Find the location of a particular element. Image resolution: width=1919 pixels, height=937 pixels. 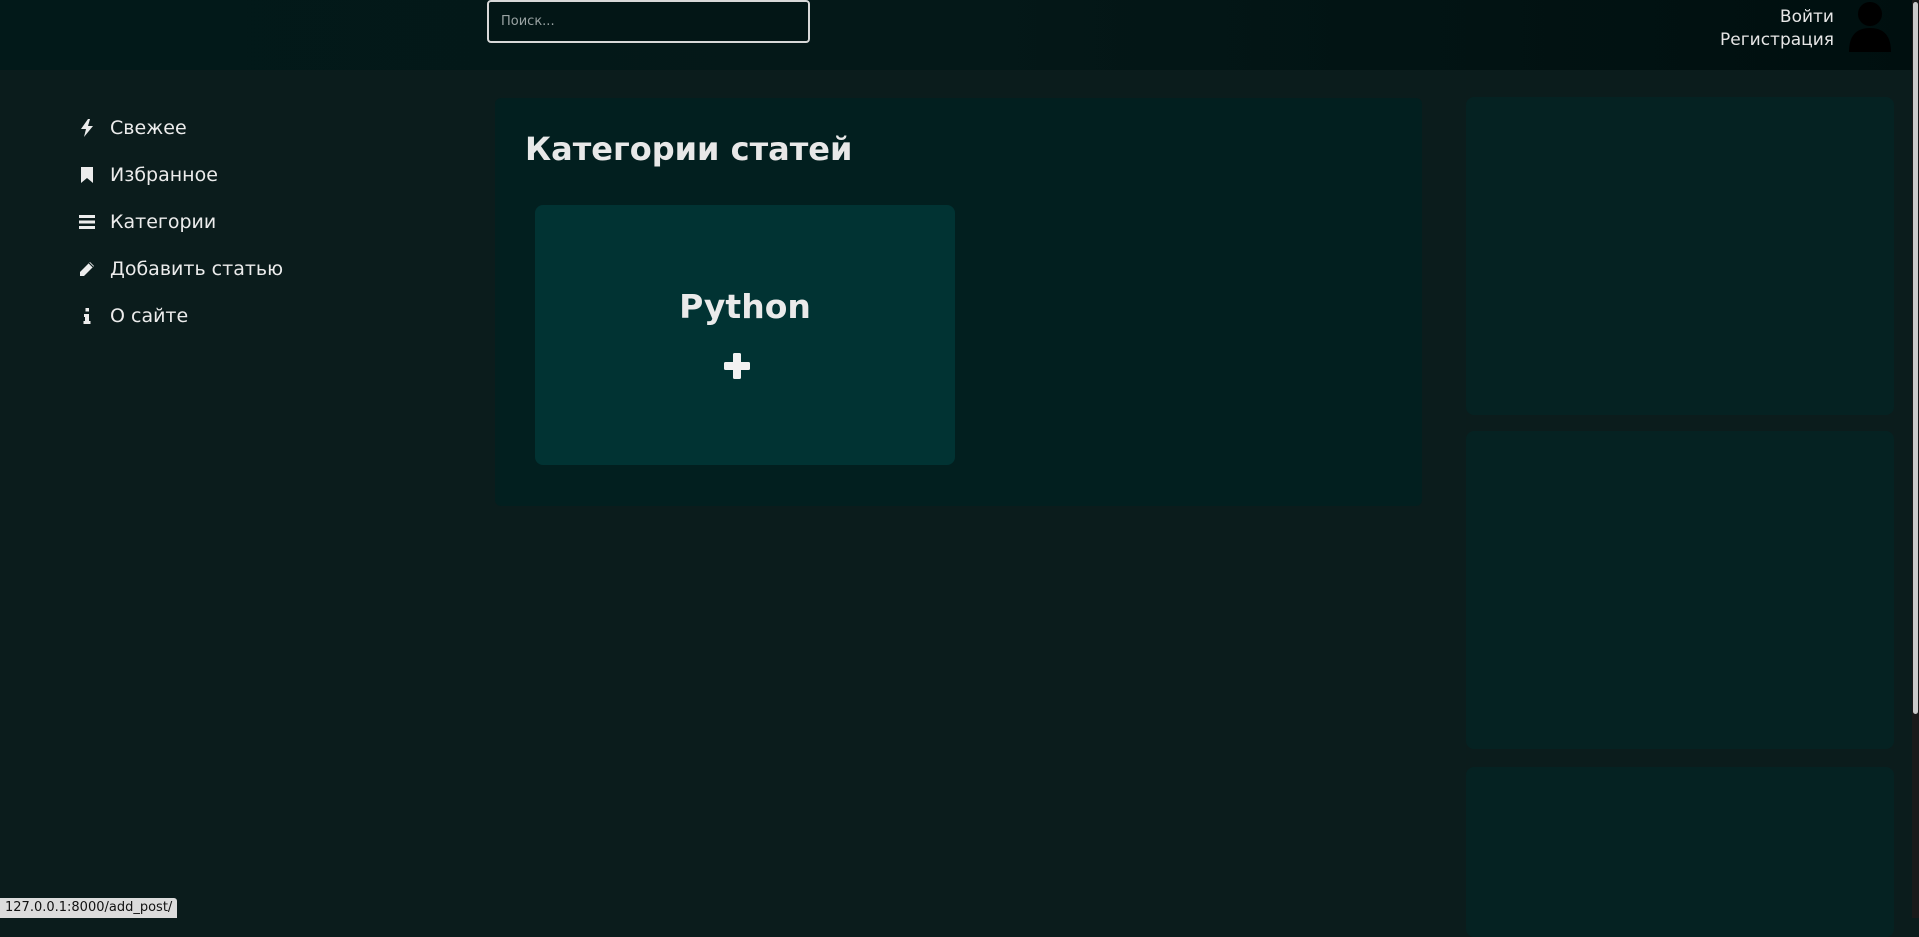

top-header: Войти Регистрация is located at coordinates (959, 35).